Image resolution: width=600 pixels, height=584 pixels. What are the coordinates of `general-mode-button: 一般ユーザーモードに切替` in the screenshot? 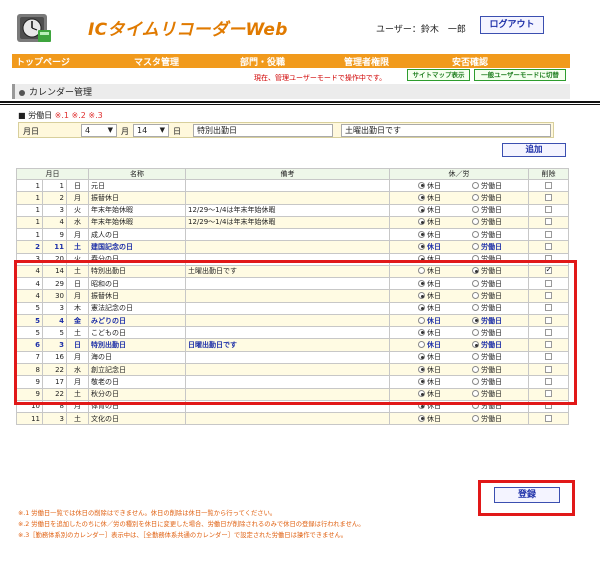 It's located at (520, 75).